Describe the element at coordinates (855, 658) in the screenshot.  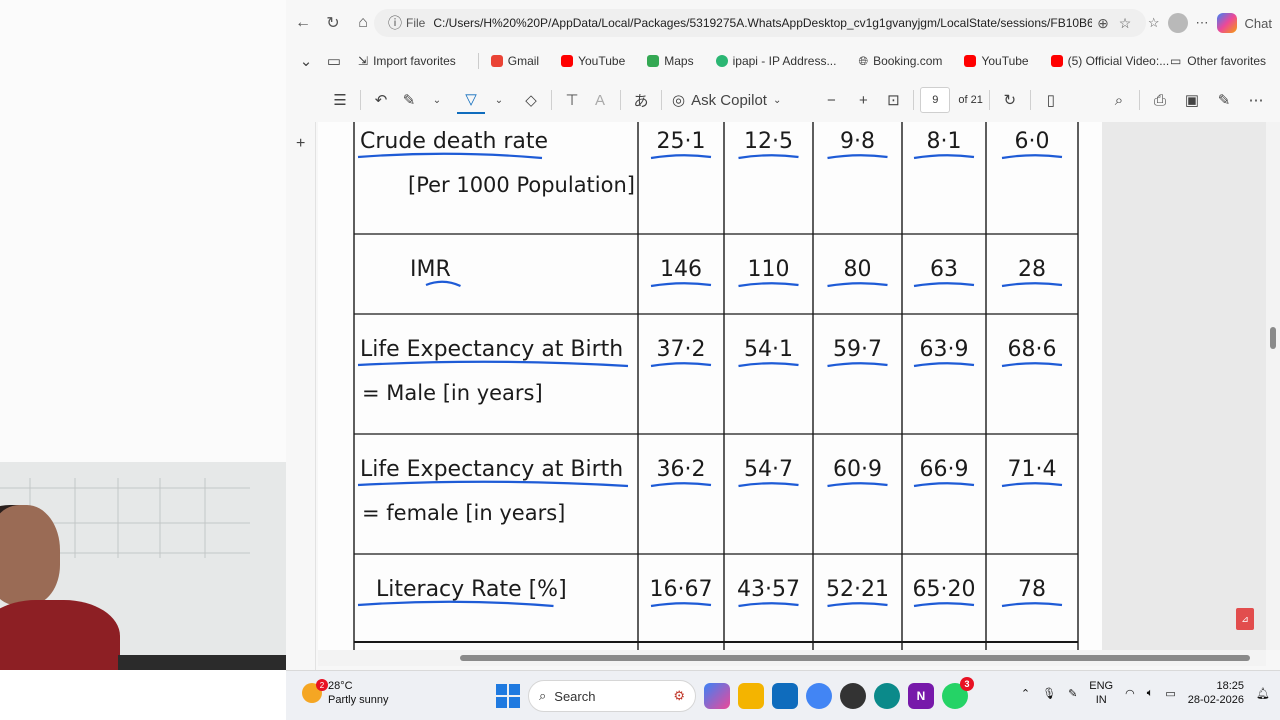
I see `horizontal-scroll-thumb` at that location.